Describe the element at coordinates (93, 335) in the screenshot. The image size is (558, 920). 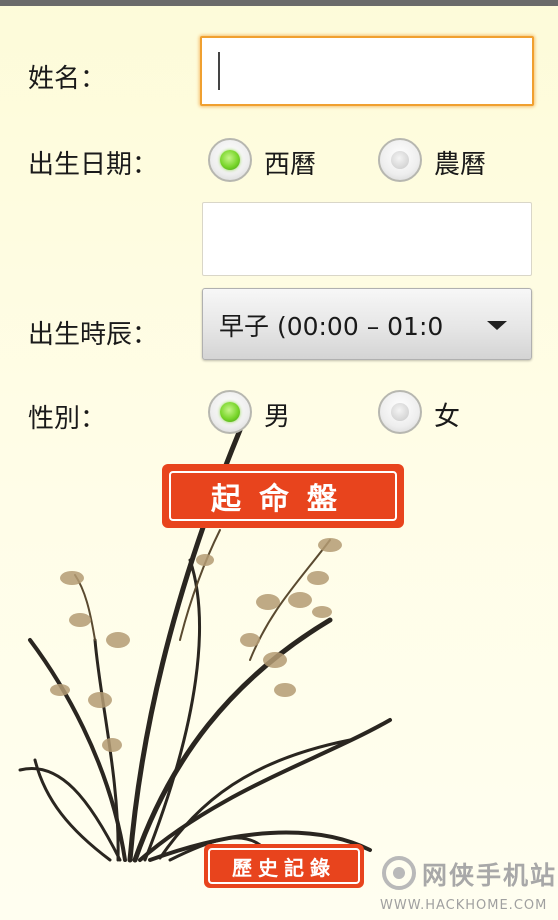
I see `birth-hour-label: 出生時辰：` at that location.